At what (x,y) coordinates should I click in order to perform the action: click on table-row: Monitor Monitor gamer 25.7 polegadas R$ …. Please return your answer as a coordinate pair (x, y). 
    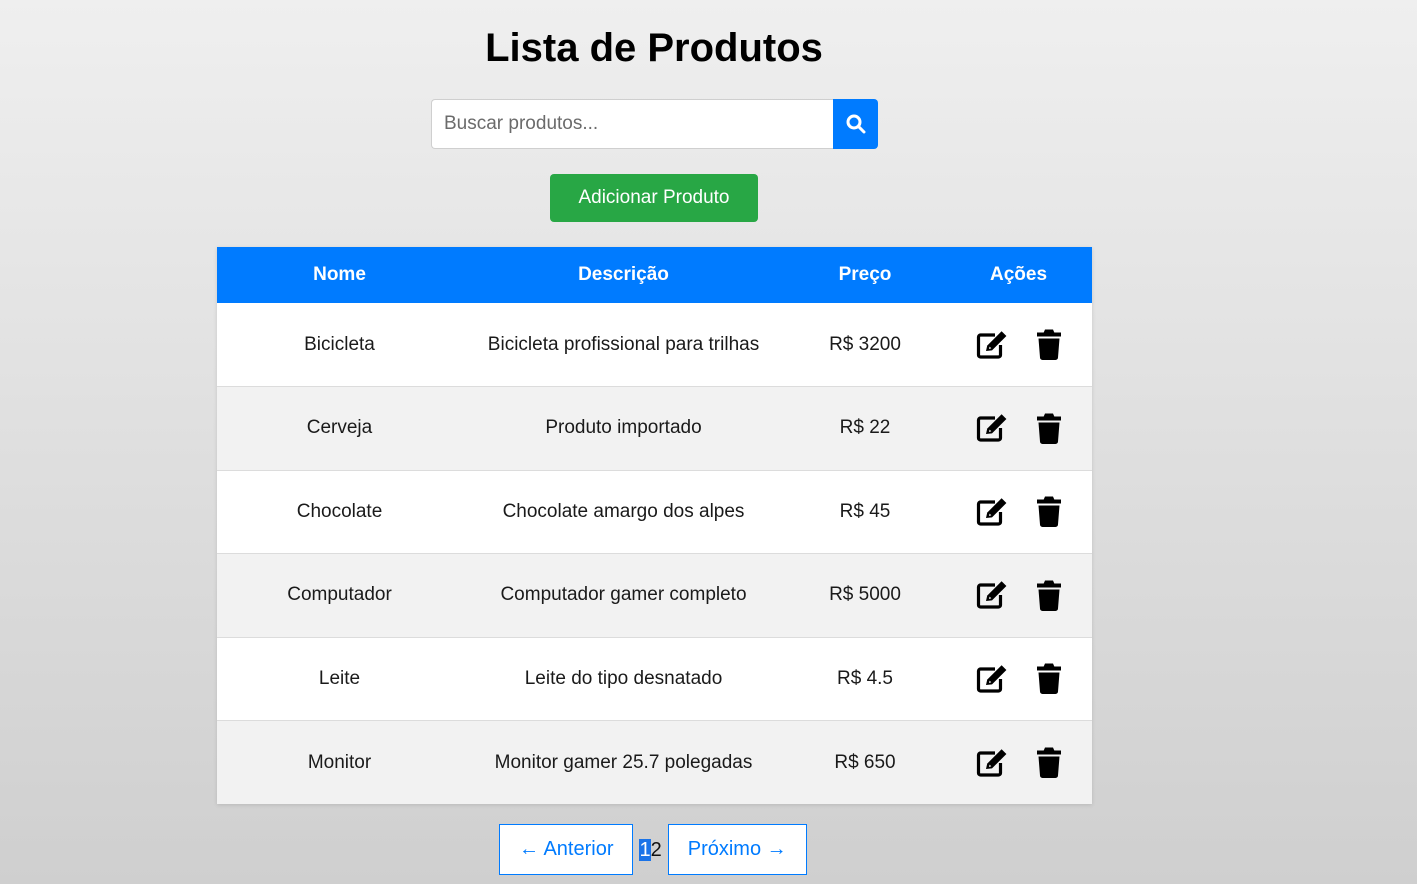
    Looking at the image, I should click on (654, 762).